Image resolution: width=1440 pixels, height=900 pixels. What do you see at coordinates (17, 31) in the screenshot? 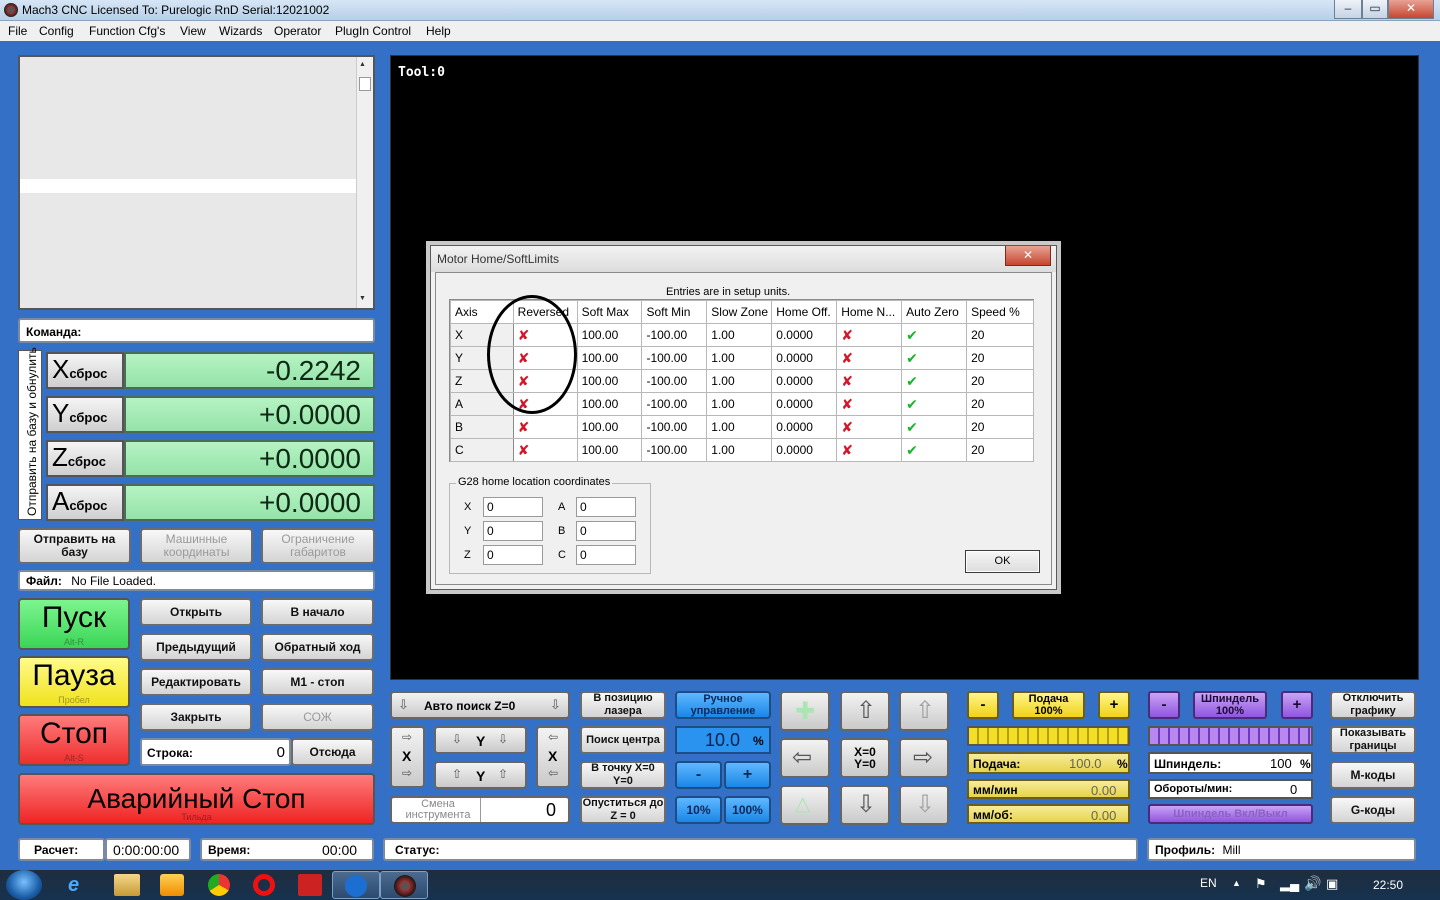
I see `menu-file: File` at bounding box center [17, 31].